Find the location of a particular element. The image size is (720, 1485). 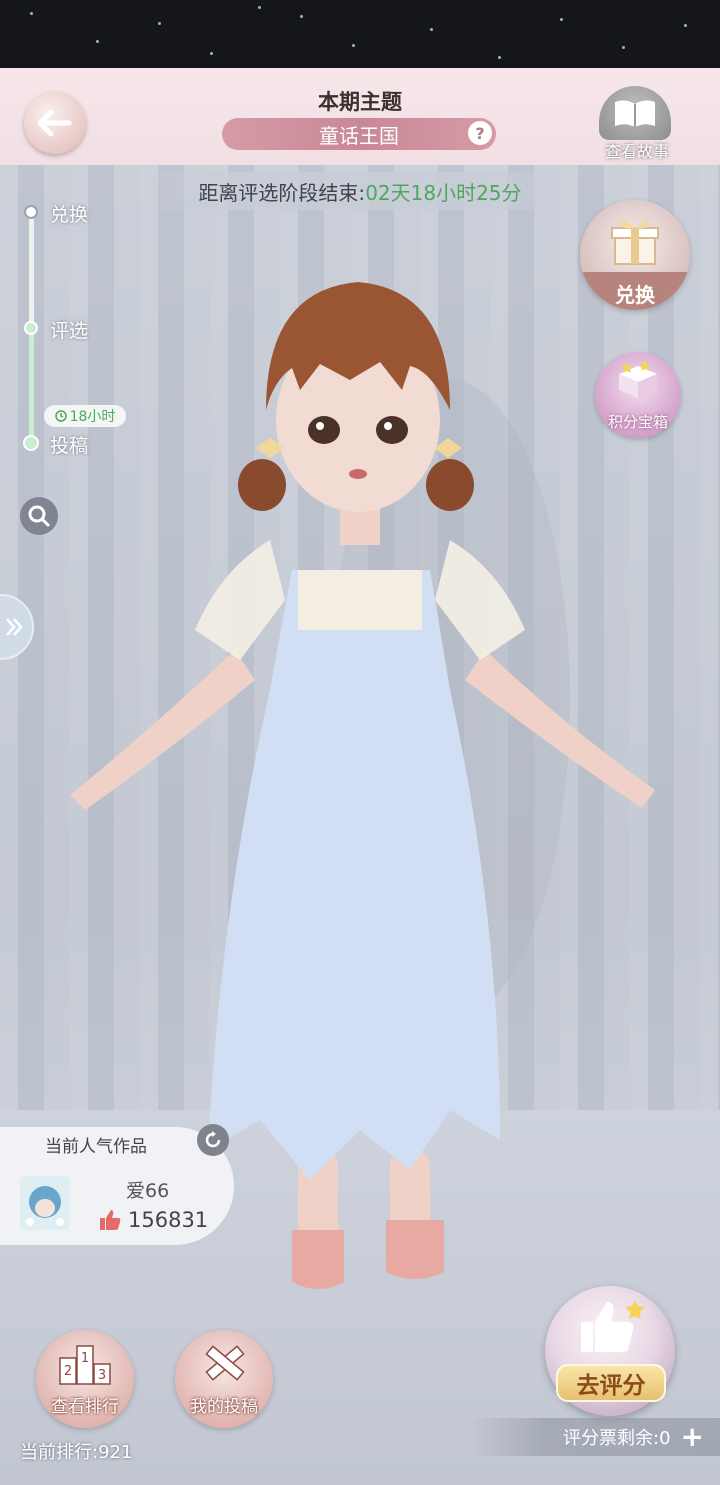

refresh-icon is located at coordinates (213, 1139).